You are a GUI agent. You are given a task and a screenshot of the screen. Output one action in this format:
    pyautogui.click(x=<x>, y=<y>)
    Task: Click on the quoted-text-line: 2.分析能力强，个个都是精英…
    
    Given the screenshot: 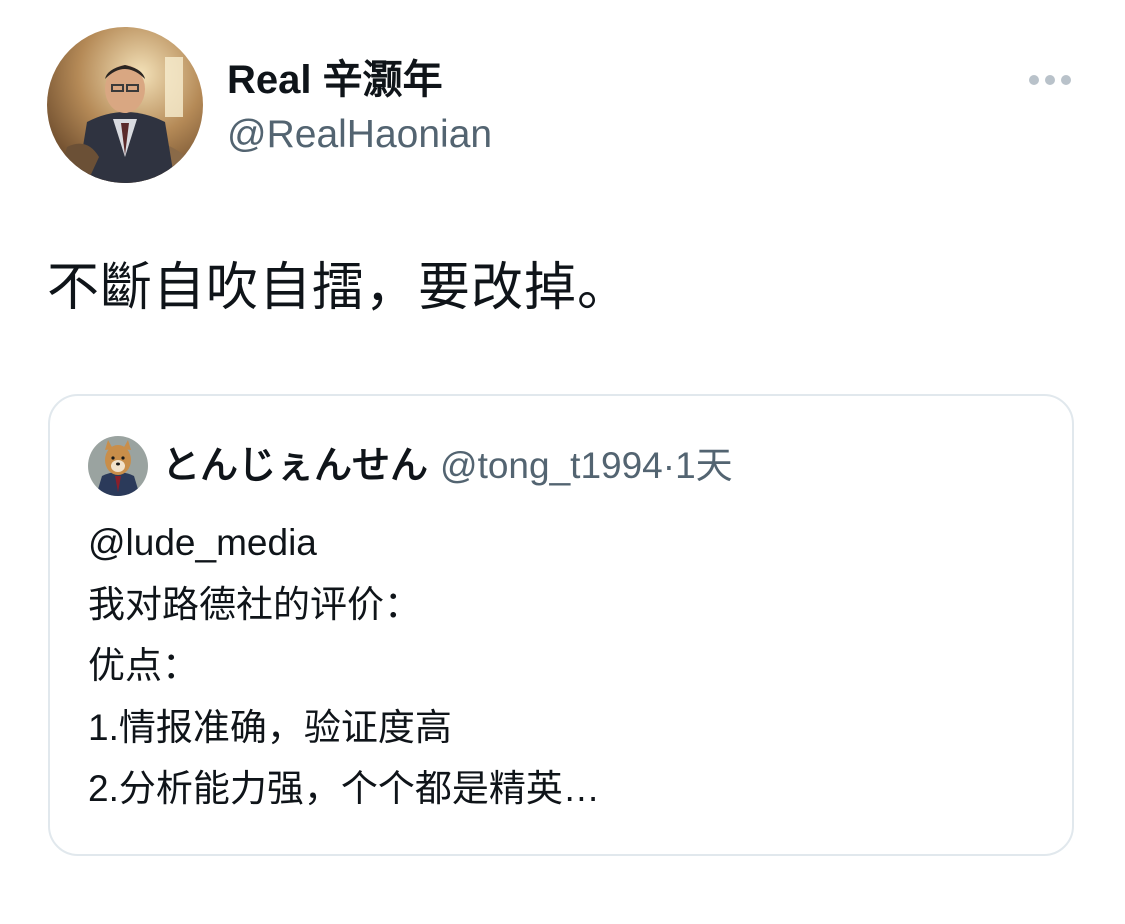 What is the action you would take?
    pyautogui.click(x=344, y=788)
    